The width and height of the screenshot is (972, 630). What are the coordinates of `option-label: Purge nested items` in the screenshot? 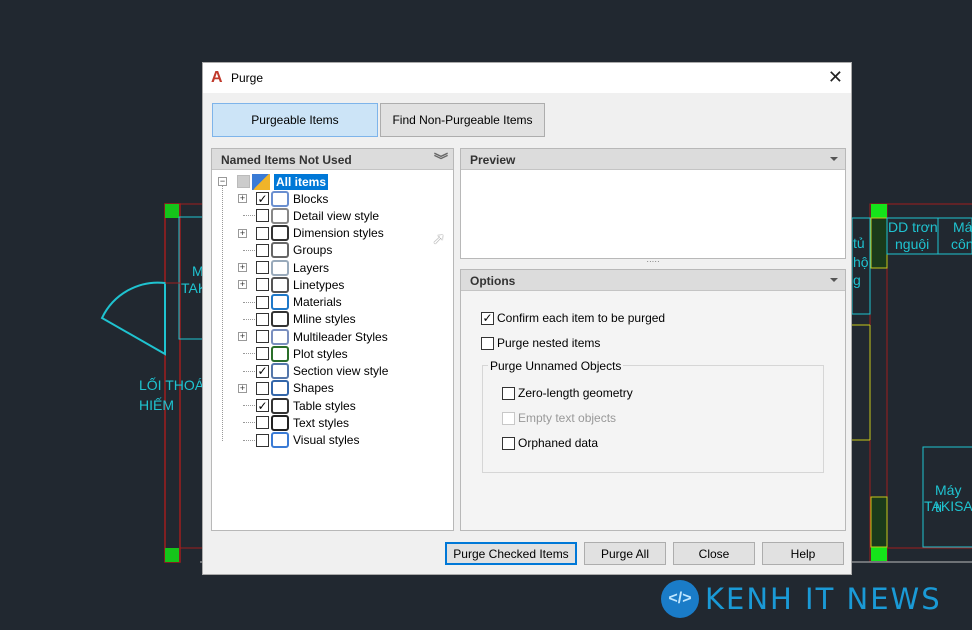 It's located at (549, 343).